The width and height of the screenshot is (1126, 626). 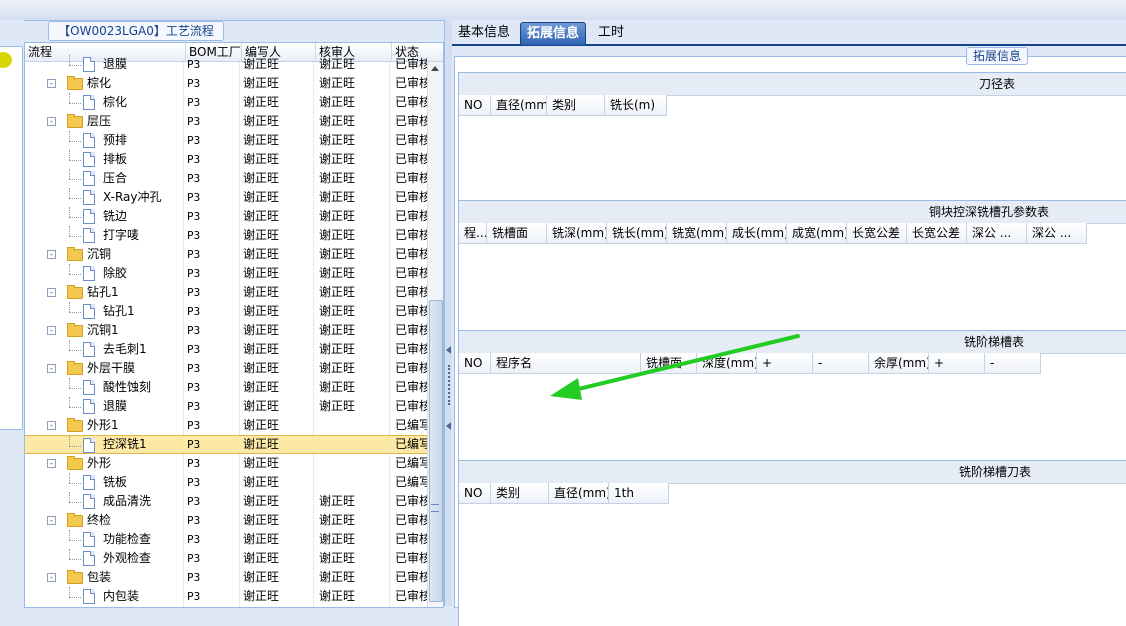 I want to click on tree-row: 钻孔1 P3 谢正旺 谢正旺 已审核, so click(x=226, y=311).